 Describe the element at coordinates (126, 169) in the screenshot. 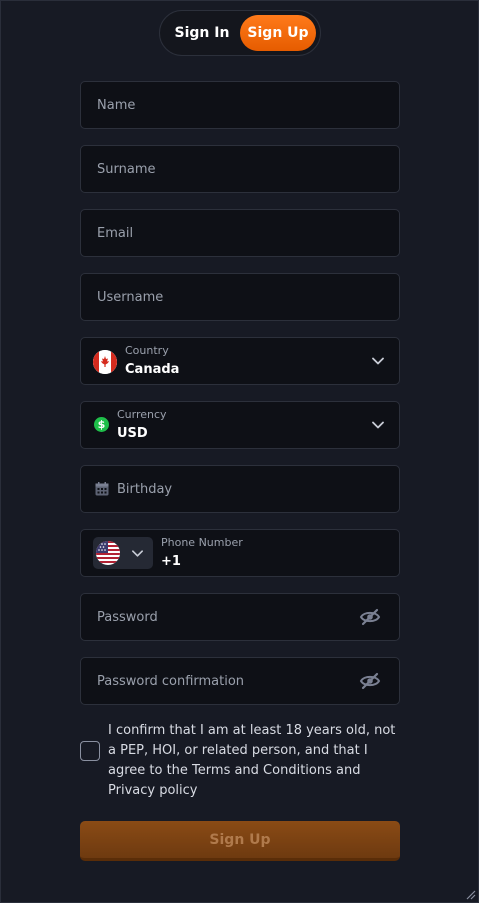

I see `surname-placeholder: Surname` at that location.